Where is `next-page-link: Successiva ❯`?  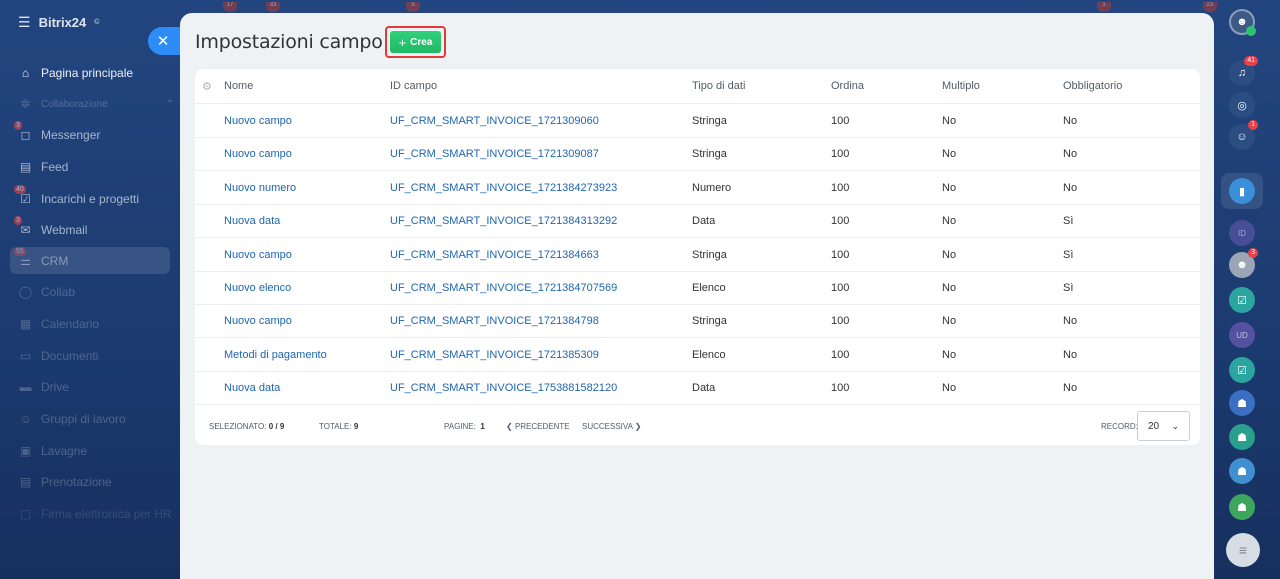
next-page-link: Successiva ❯ is located at coordinates (611, 426).